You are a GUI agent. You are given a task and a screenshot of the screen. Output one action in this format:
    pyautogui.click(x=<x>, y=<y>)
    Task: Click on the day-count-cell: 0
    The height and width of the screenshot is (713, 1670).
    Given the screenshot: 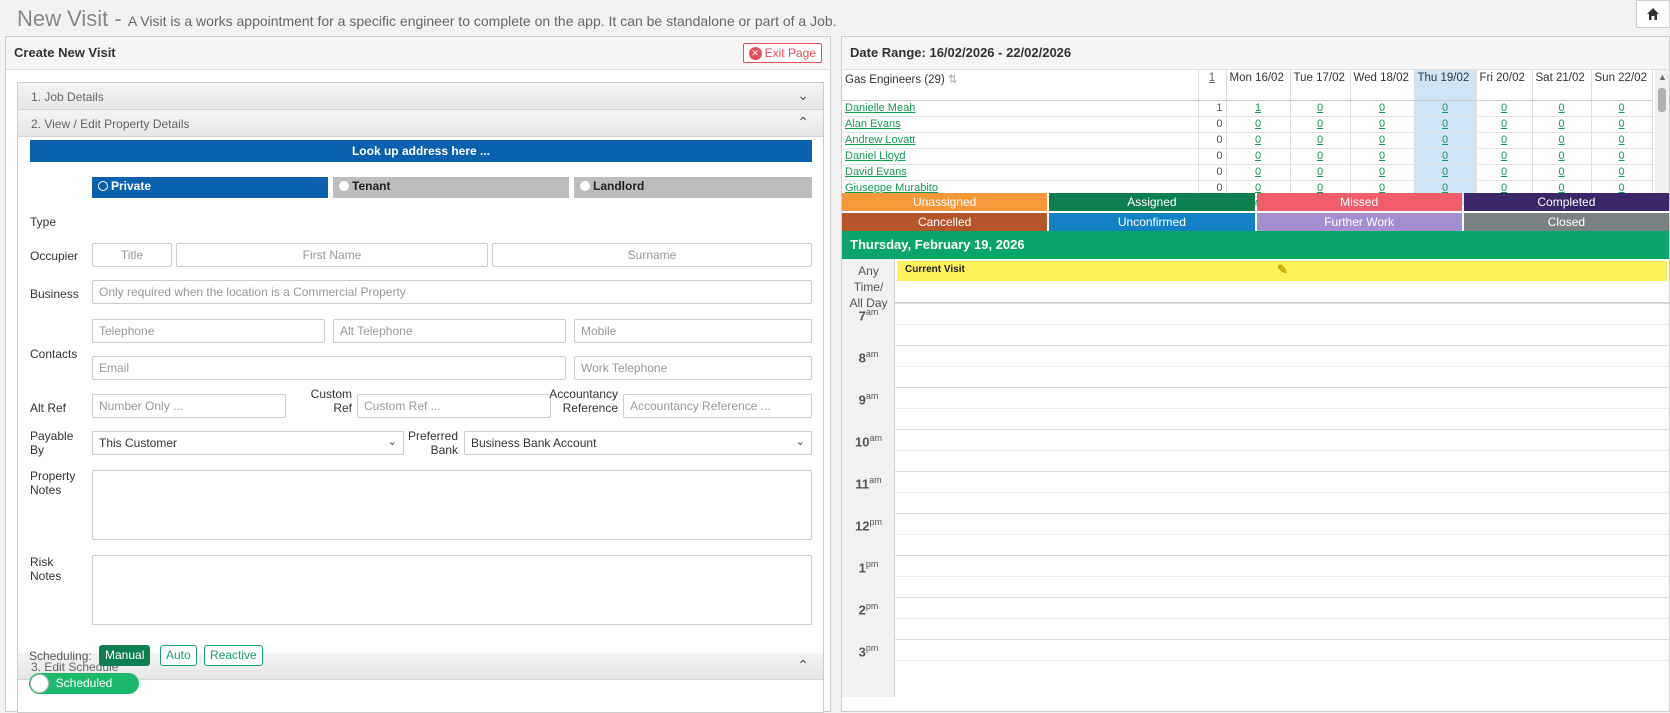 What is the action you would take?
    pyautogui.click(x=1504, y=124)
    